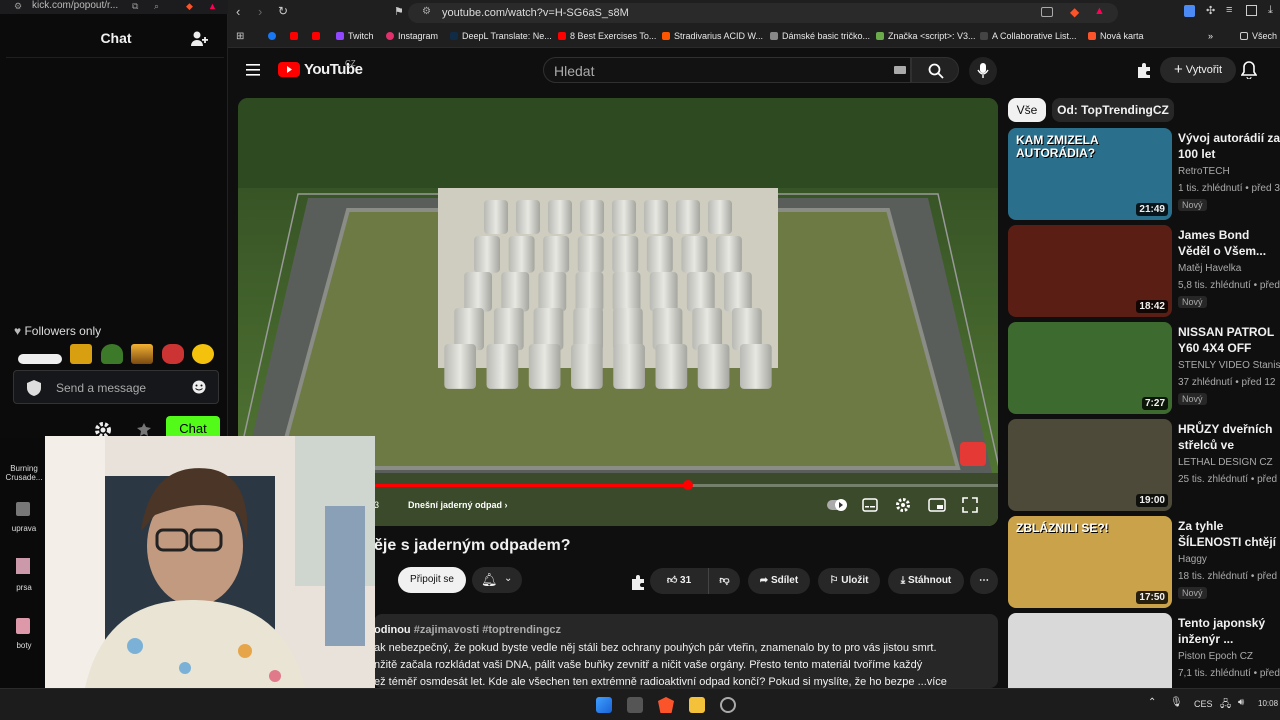 The image size is (1280, 720). Describe the element at coordinates (666, 705) in the screenshot. I see `brave-browser-icon` at that location.